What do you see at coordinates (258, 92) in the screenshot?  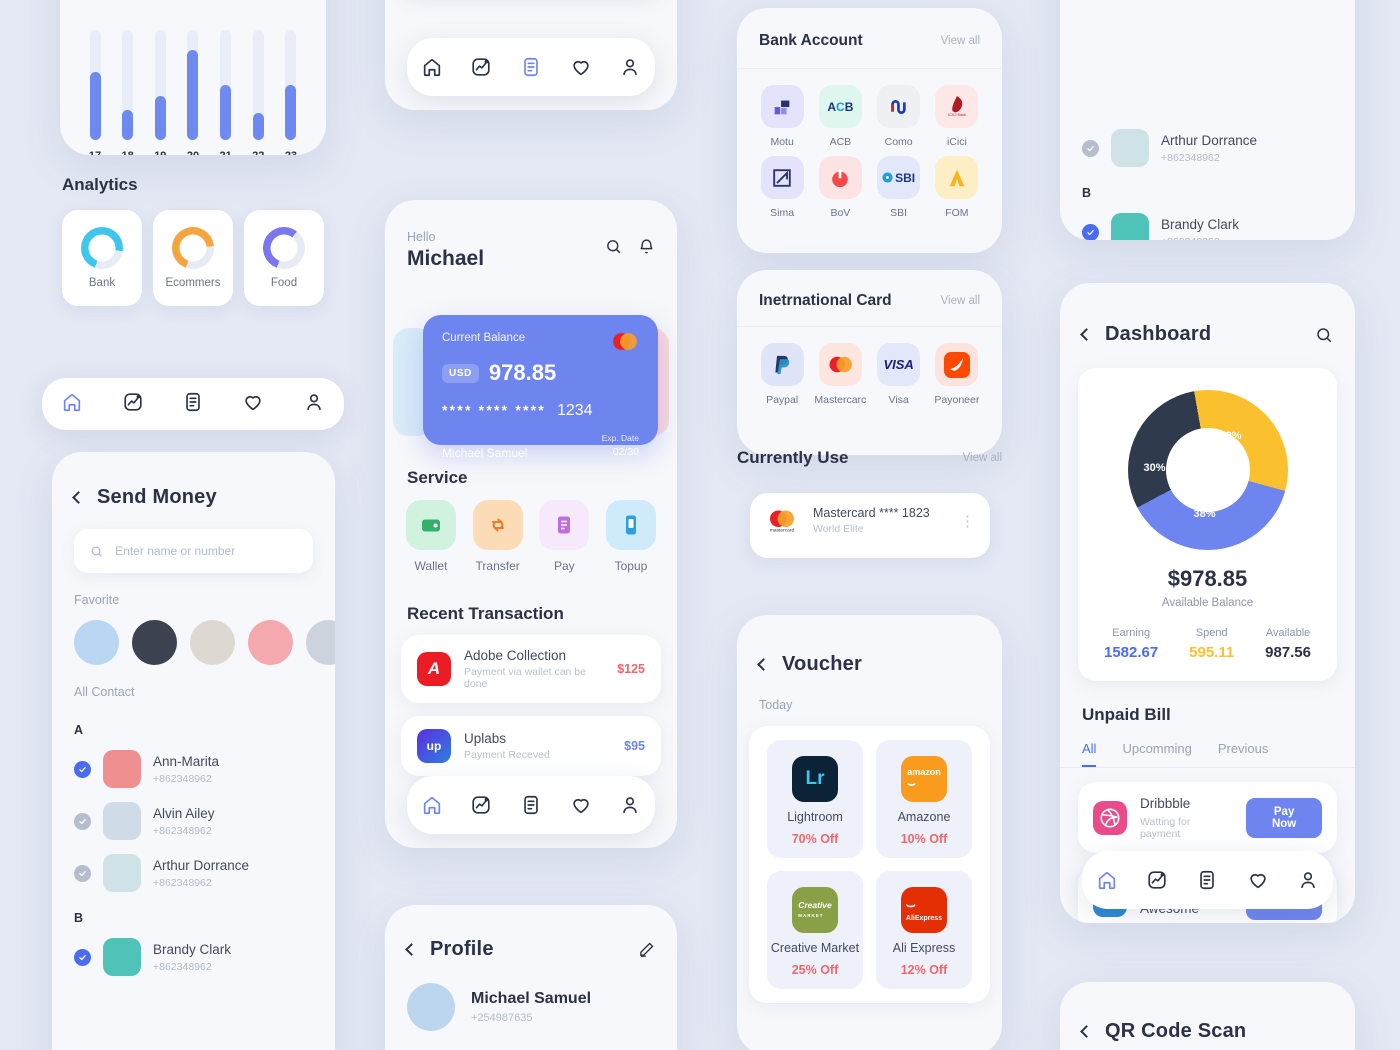 I see `bar-column: 22SAT` at bounding box center [258, 92].